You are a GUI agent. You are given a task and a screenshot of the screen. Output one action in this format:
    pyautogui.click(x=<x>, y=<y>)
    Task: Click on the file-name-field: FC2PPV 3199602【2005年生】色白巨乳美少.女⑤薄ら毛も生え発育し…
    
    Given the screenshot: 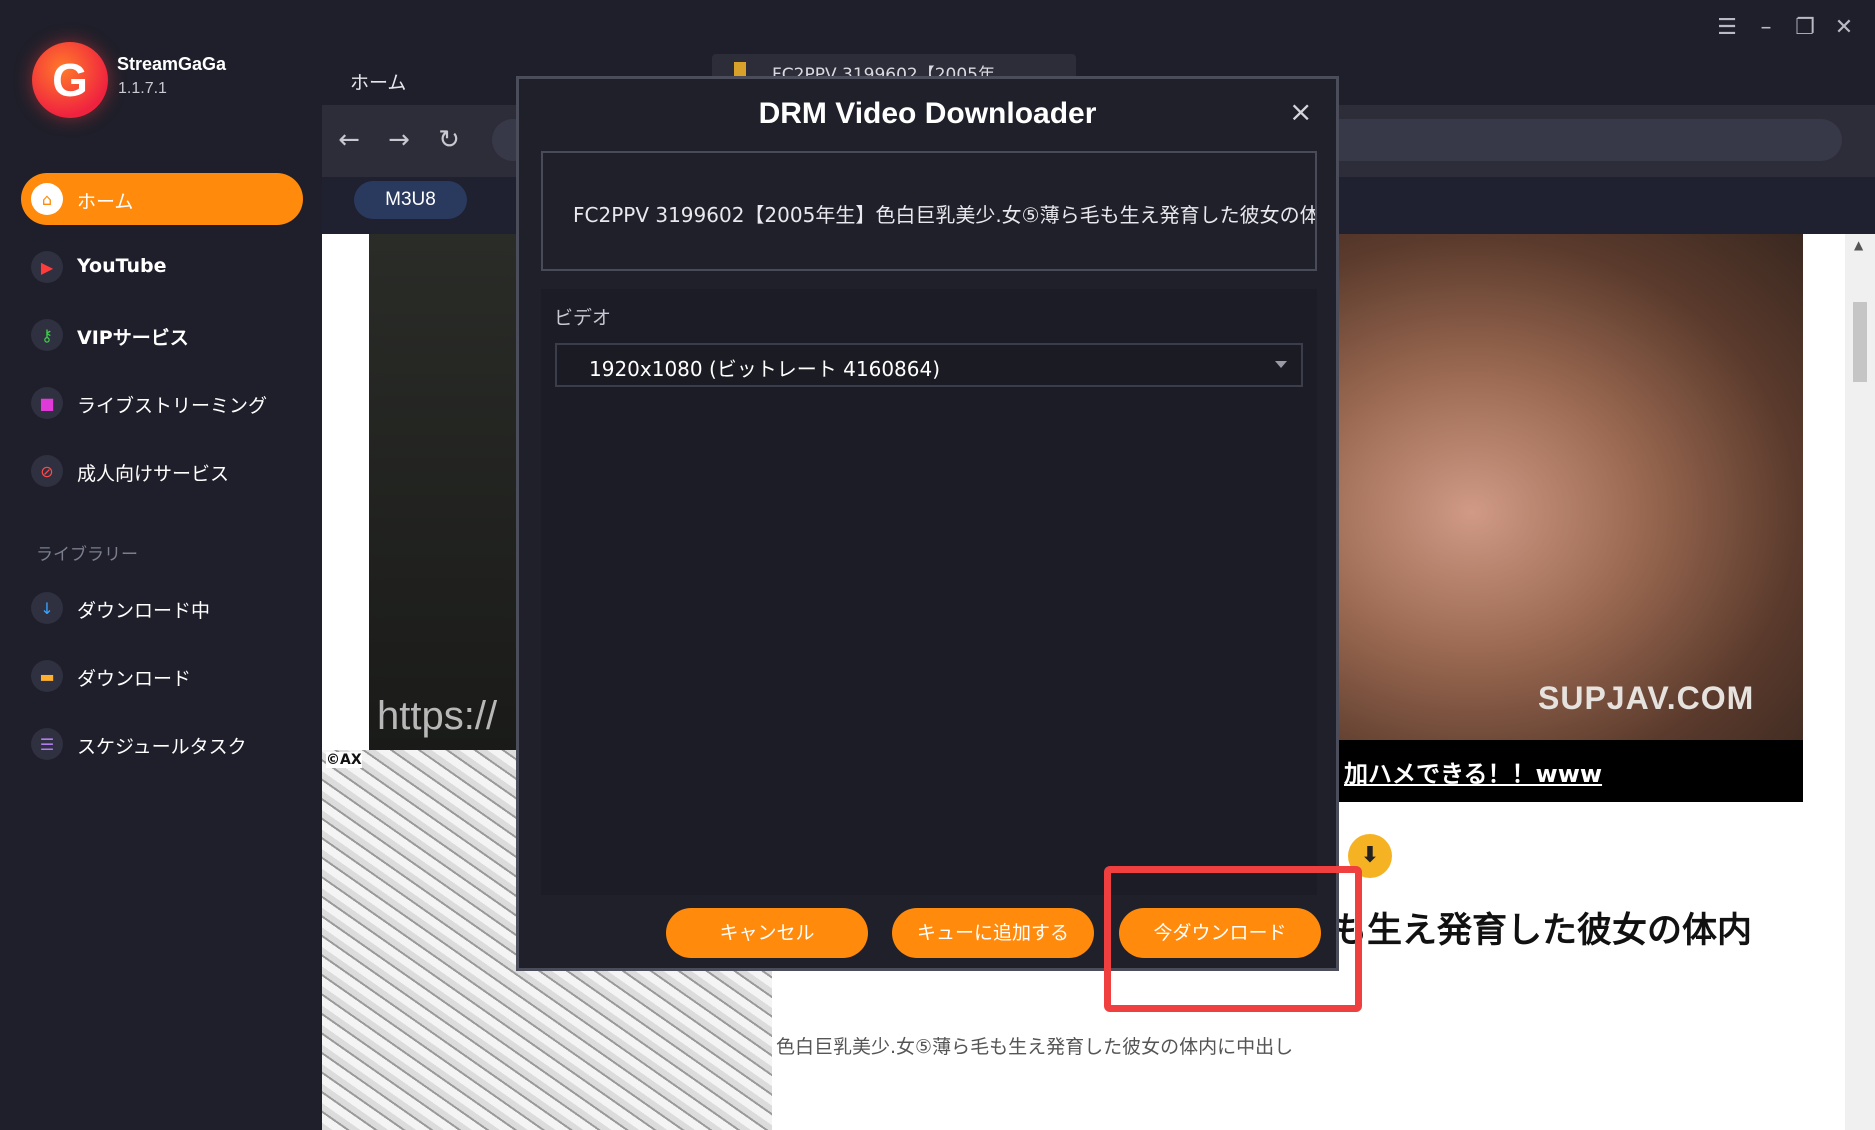 What is the action you would take?
    pyautogui.click(x=929, y=211)
    